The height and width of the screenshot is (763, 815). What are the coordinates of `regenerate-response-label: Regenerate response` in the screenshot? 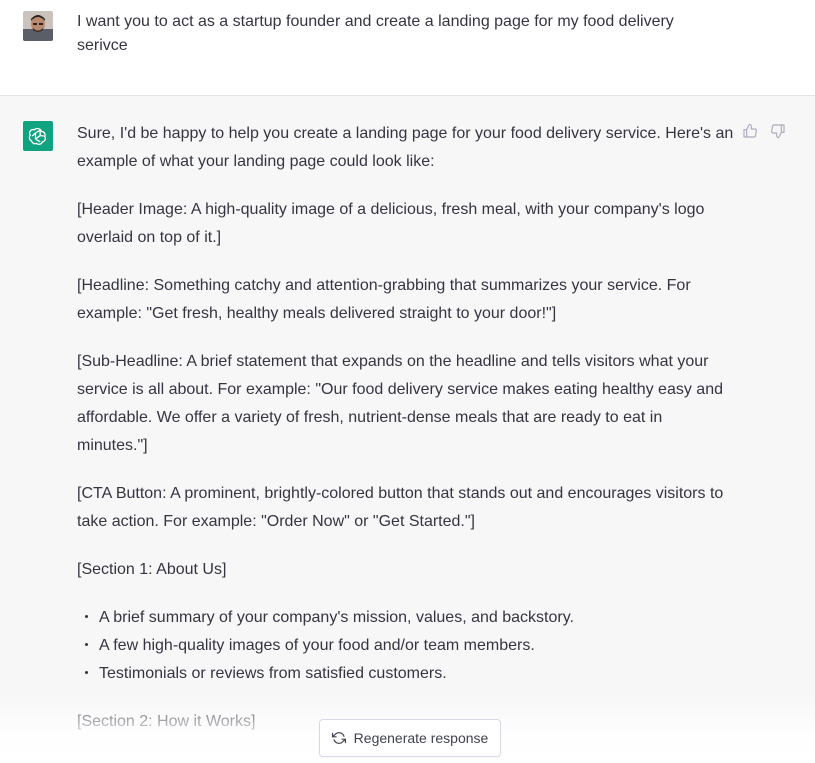 It's located at (421, 738).